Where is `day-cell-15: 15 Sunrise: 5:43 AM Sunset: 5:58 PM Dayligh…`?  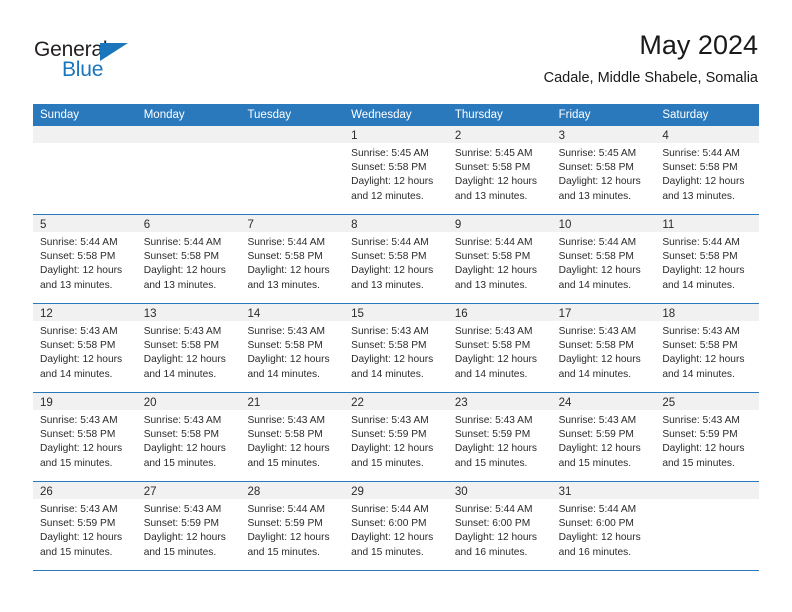 day-cell-15: 15 Sunrise: 5:43 AM Sunset: 5:58 PM Dayligh… is located at coordinates (396, 348).